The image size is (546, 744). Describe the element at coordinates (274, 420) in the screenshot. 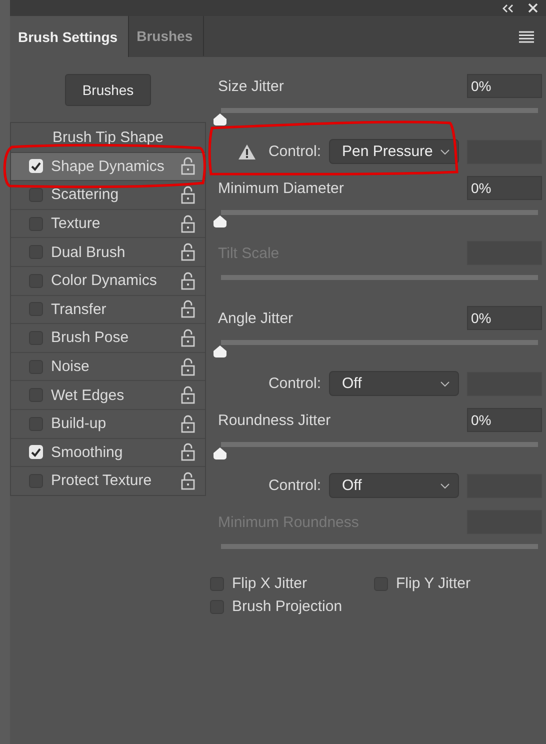

I see `setting-label: Roundness Jitter` at that location.